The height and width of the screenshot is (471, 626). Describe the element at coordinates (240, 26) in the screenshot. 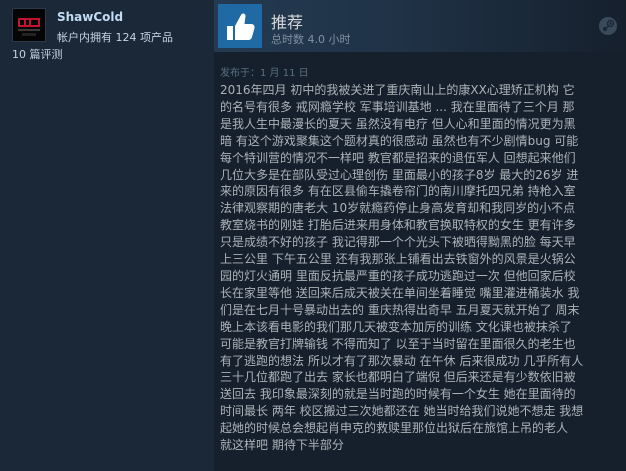

I see `thumbs-up-icon` at that location.